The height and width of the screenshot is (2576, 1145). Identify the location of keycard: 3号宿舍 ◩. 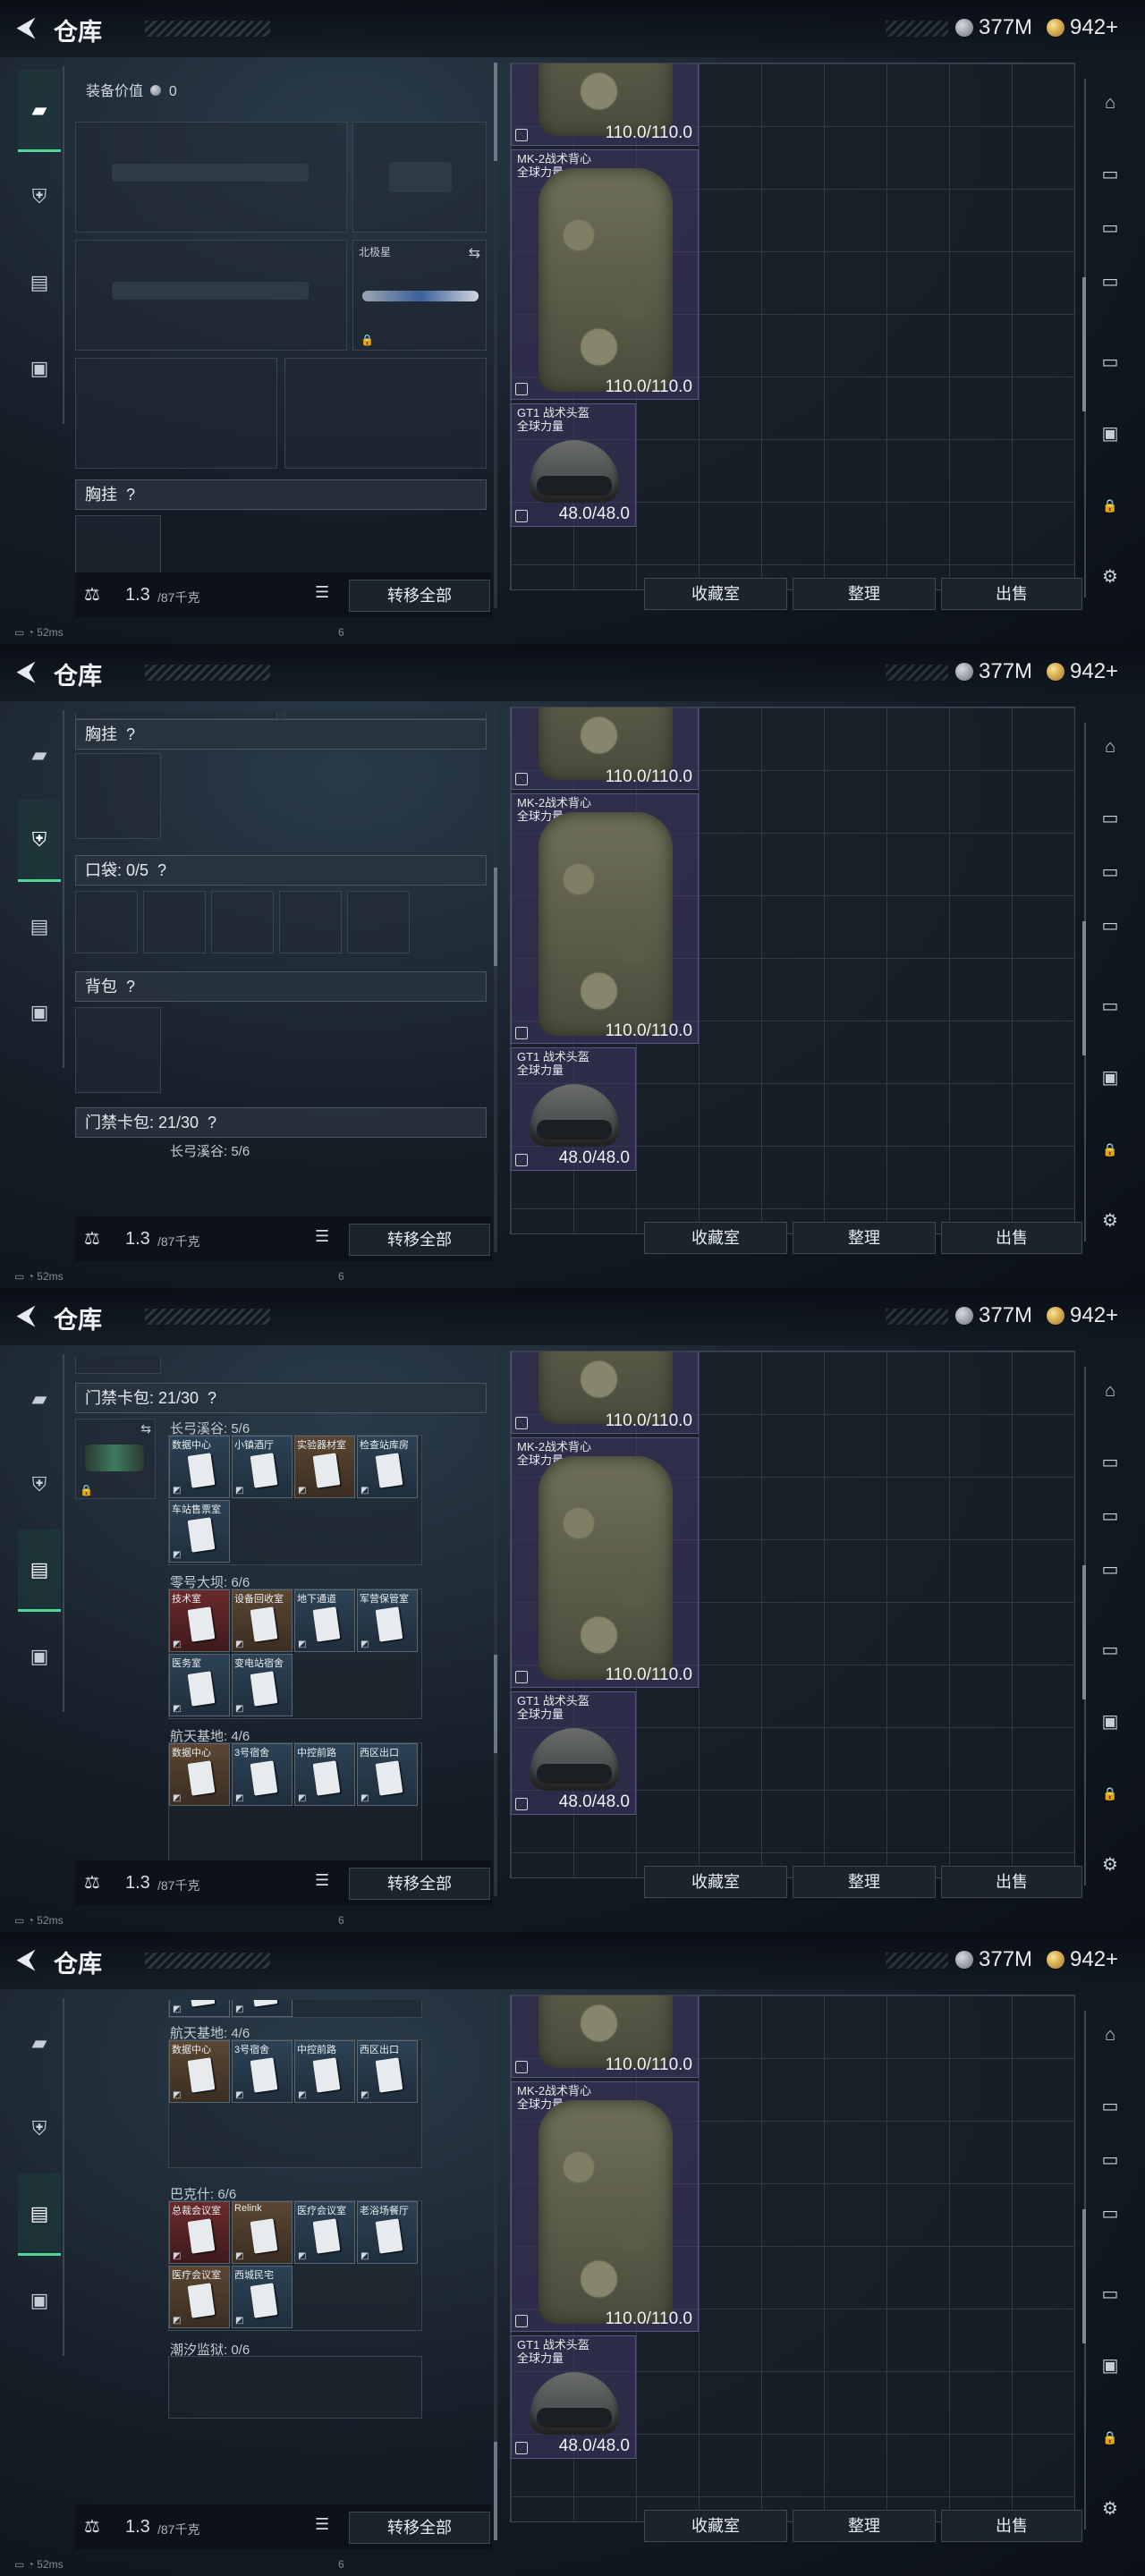
(262, 1774).